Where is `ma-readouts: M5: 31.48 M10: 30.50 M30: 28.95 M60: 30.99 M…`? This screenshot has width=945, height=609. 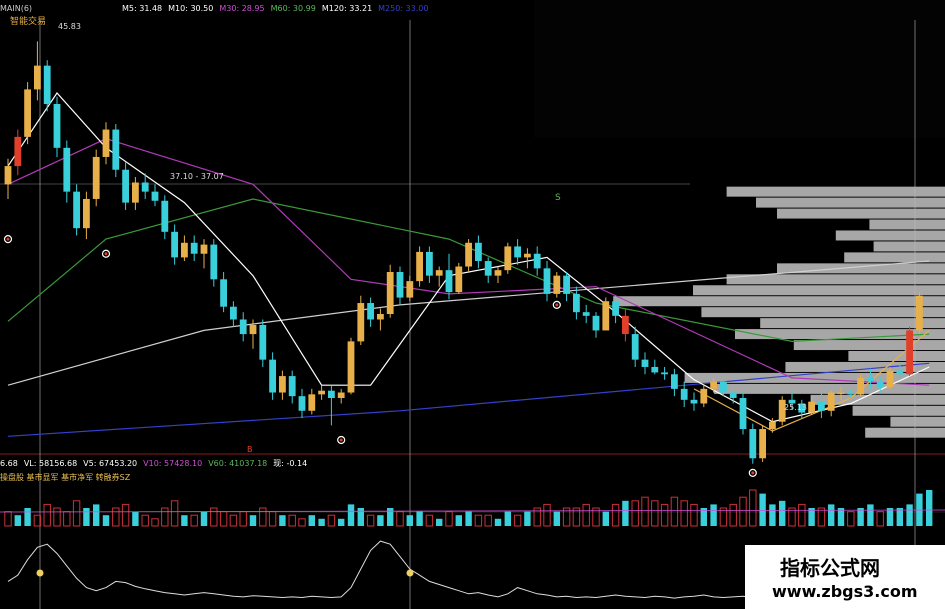 ma-readouts: M5: 31.48 M10: 30.50 M30: 28.95 M60: 30.99 M… is located at coordinates (278, 8).